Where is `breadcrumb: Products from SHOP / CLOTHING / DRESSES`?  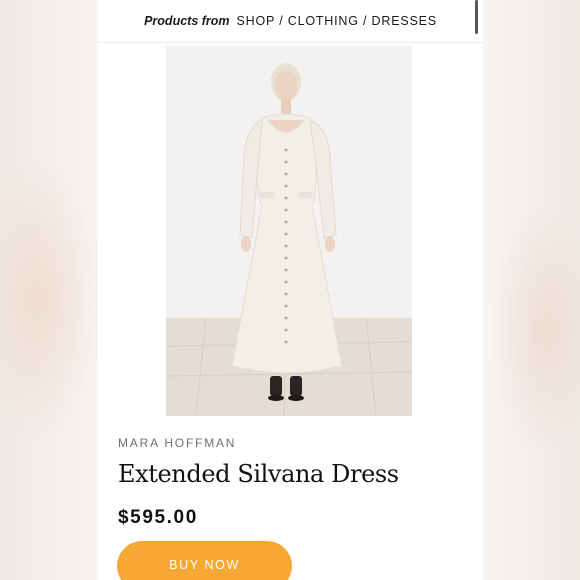
breadcrumb: Products from SHOP / CLOTHING / DRESSES is located at coordinates (290, 21).